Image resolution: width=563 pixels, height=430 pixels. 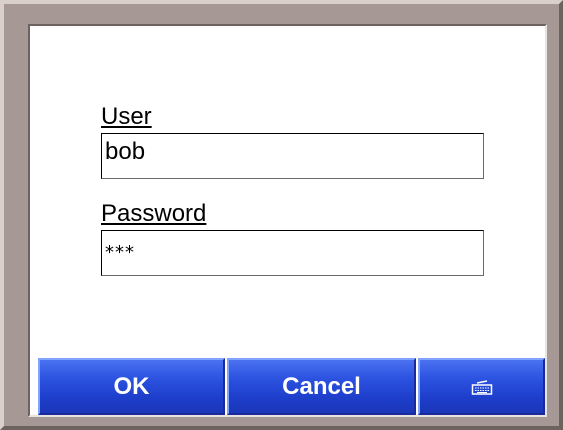 I want to click on user-label: User, so click(x=126, y=116).